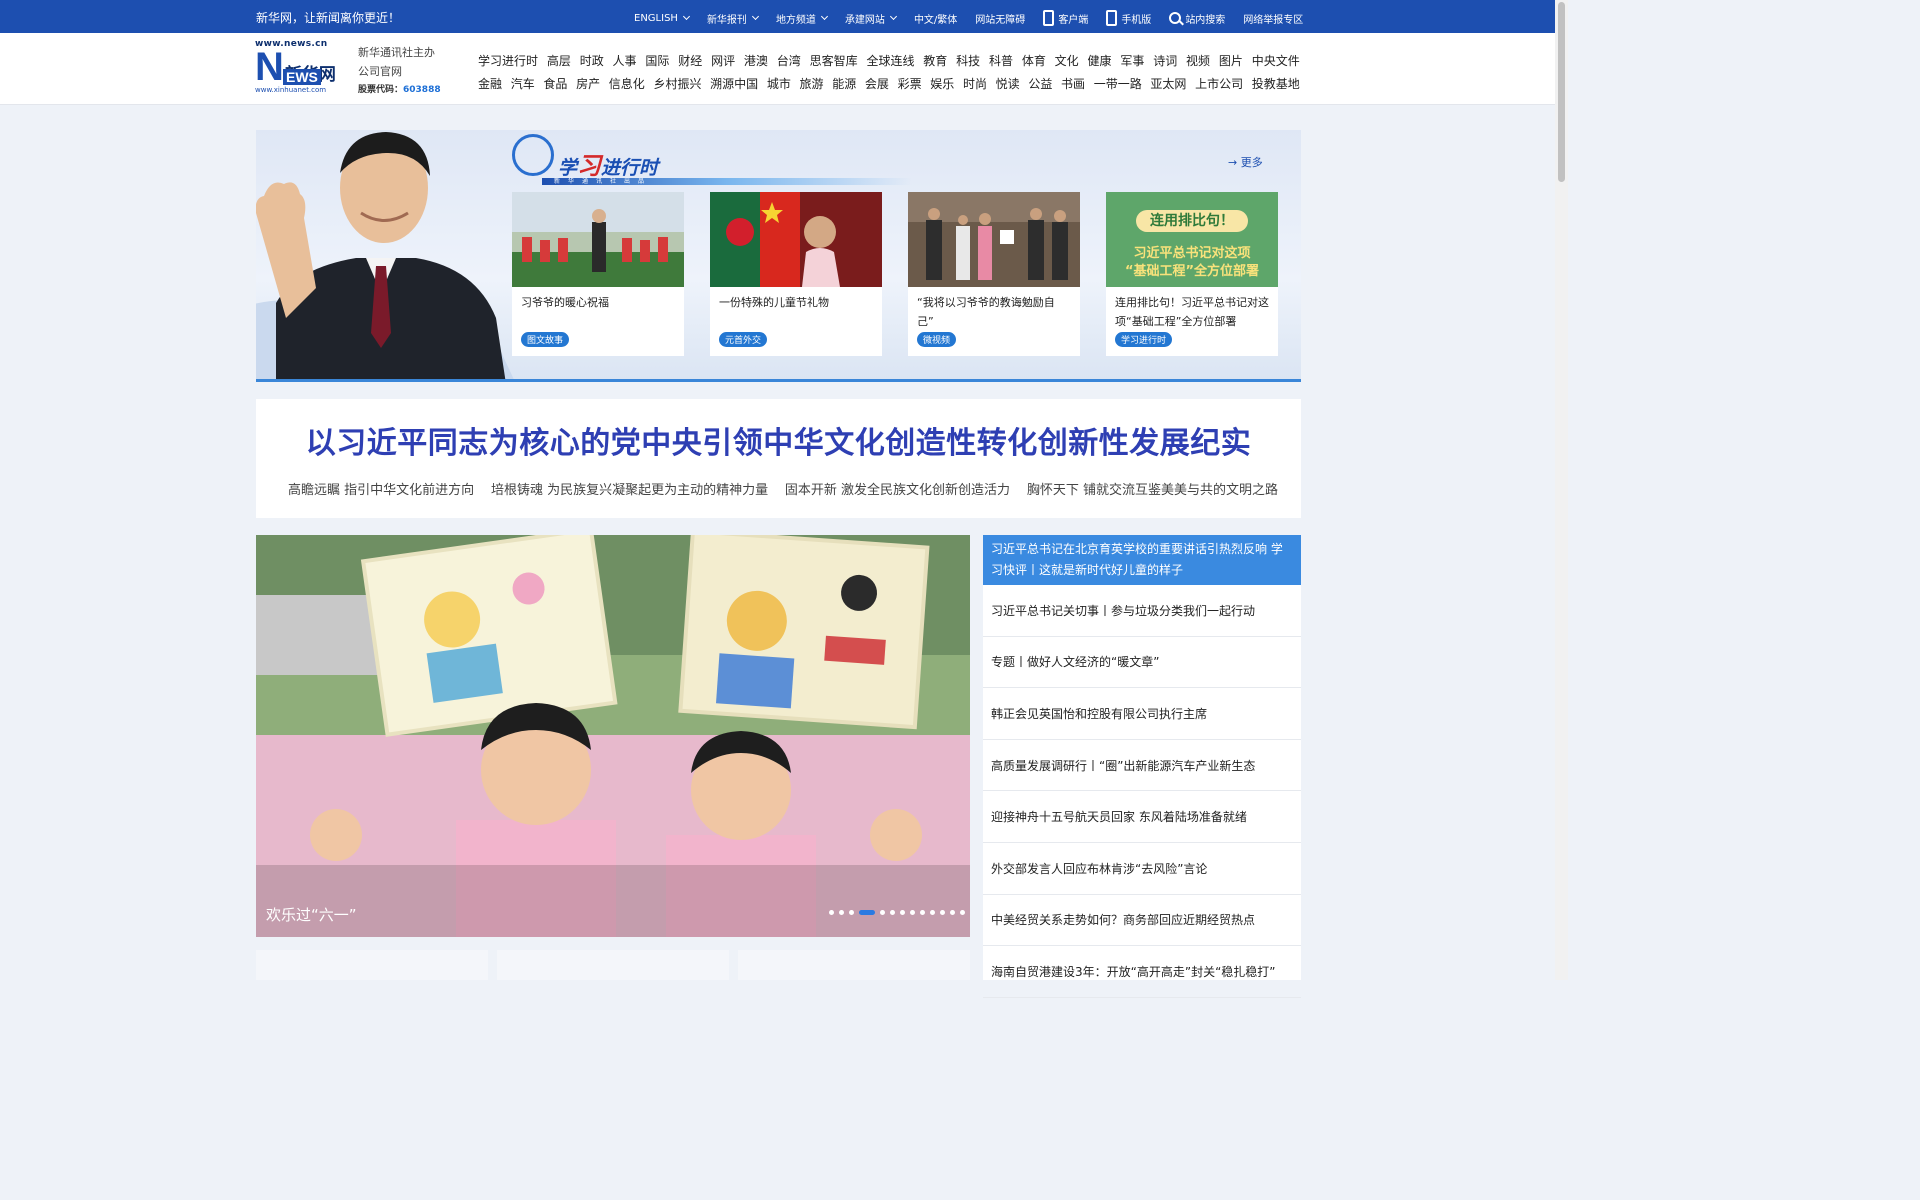 The width and height of the screenshot is (1920, 1200). Describe the element at coordinates (662, 18) in the screenshot. I see `english-link: ENGLISH` at that location.